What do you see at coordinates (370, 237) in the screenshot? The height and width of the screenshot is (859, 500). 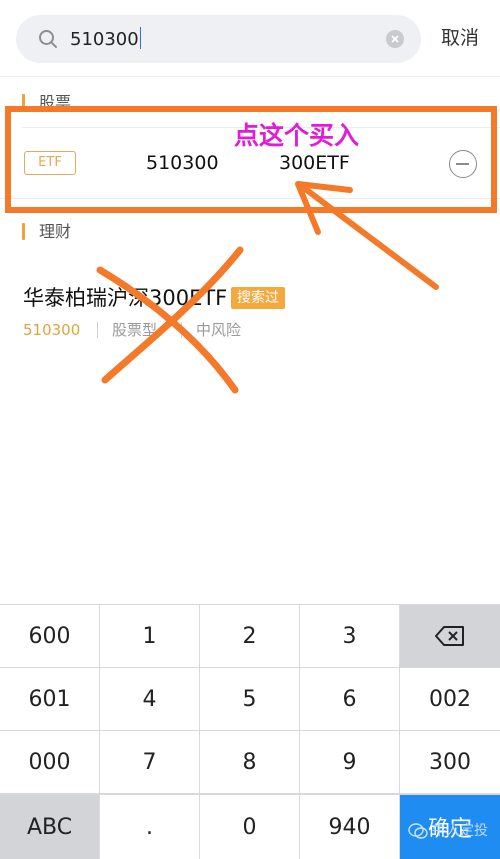 I see `annotation-arrow` at bounding box center [370, 237].